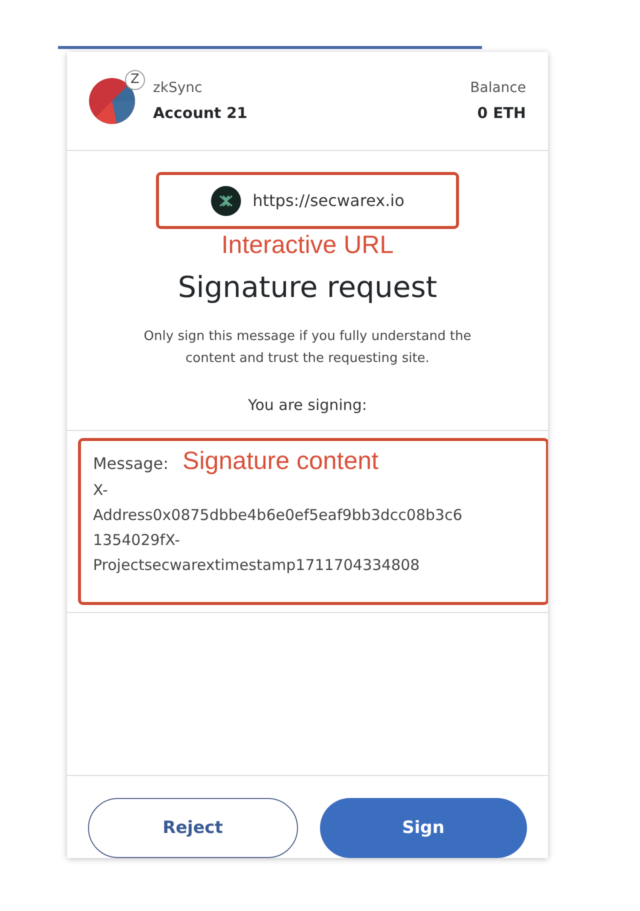 Image resolution: width=640 pixels, height=911 pixels. Describe the element at coordinates (280, 461) in the screenshot. I see `annotation-label: Signature content` at that location.